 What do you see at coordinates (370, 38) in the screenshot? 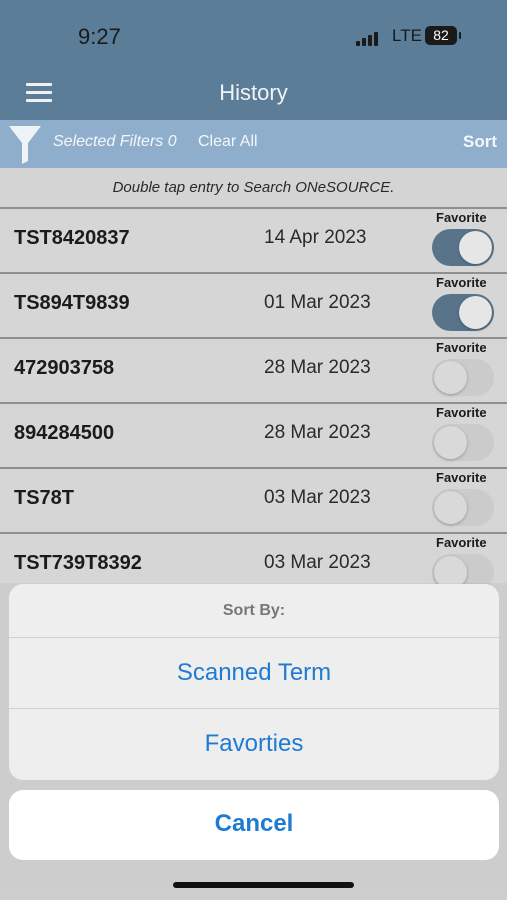
I see `signal-strength-icon` at bounding box center [370, 38].